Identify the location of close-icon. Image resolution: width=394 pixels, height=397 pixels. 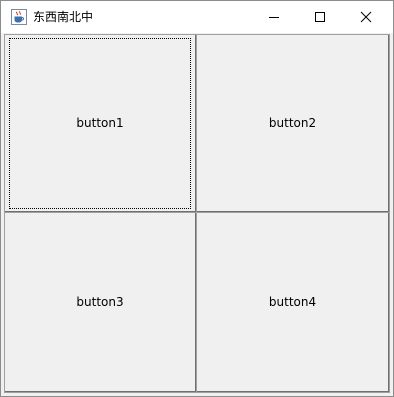
(366, 17).